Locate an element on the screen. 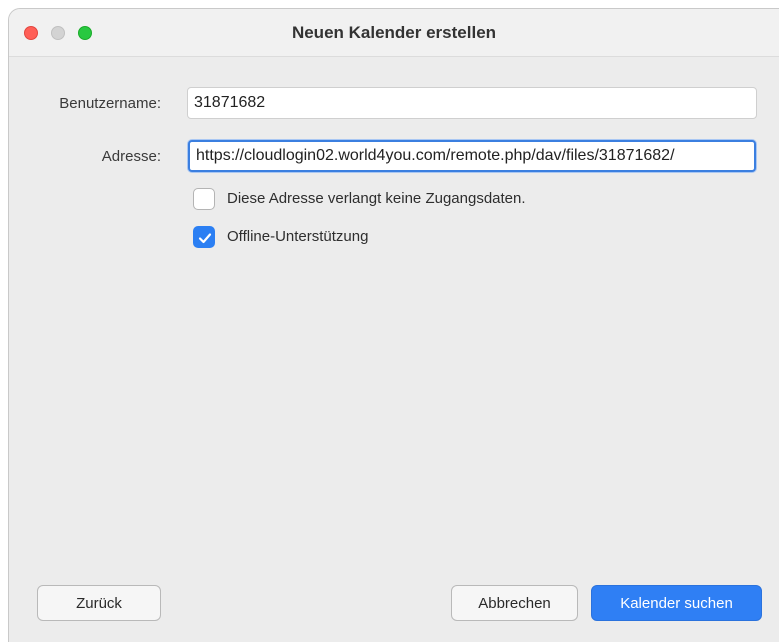 The image size is (779, 642). checkmark-icon is located at coordinates (205, 238).